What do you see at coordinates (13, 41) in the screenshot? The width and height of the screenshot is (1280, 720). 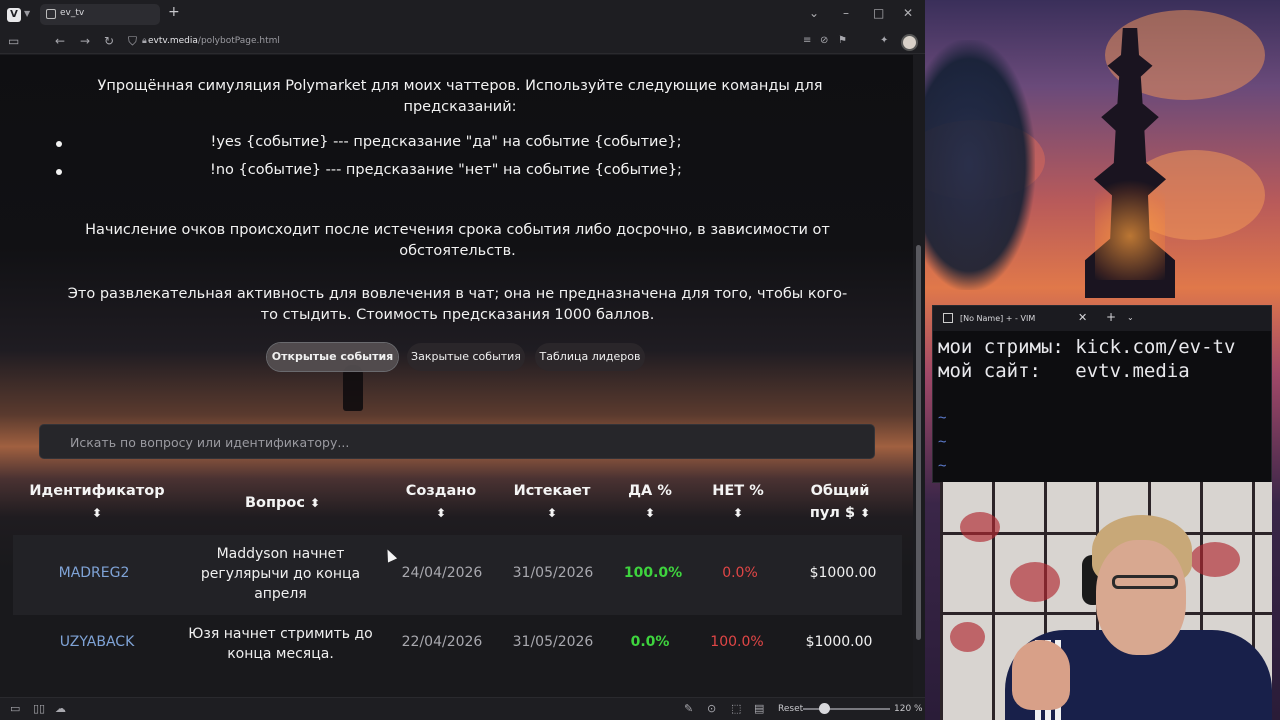 I see `panel-toggle-icon: ▭` at bounding box center [13, 41].